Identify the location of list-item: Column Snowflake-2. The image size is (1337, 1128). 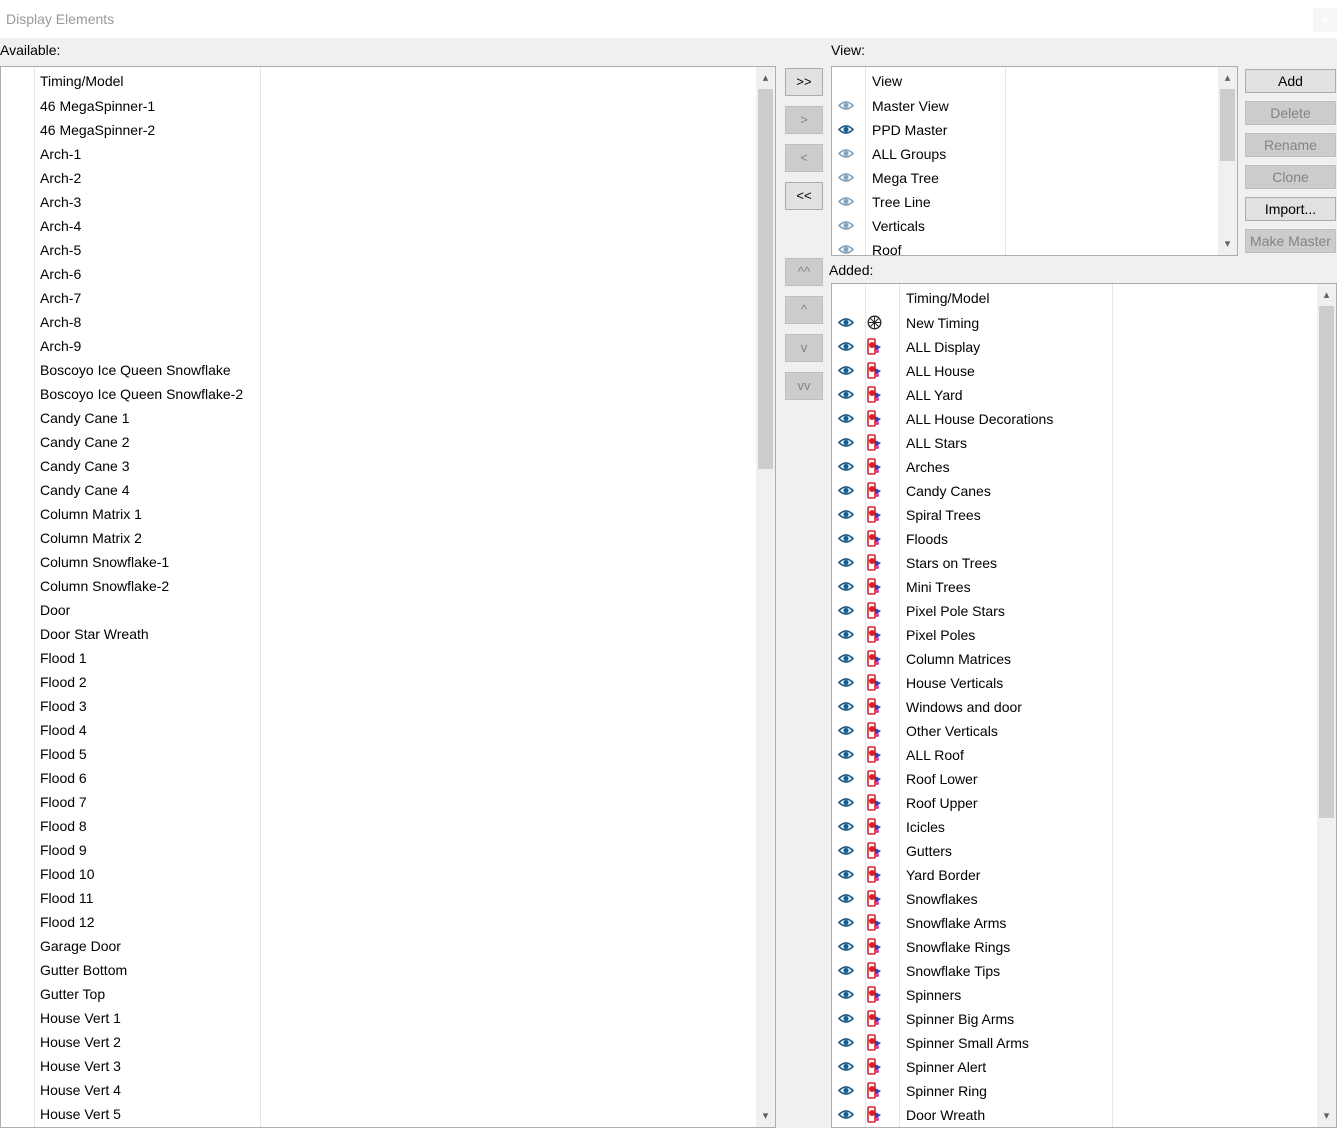
(388, 586).